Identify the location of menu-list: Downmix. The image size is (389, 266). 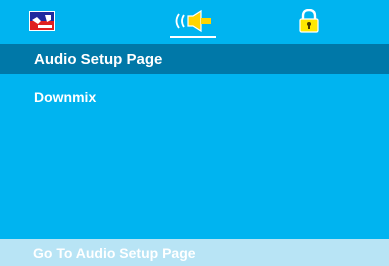
(194, 97).